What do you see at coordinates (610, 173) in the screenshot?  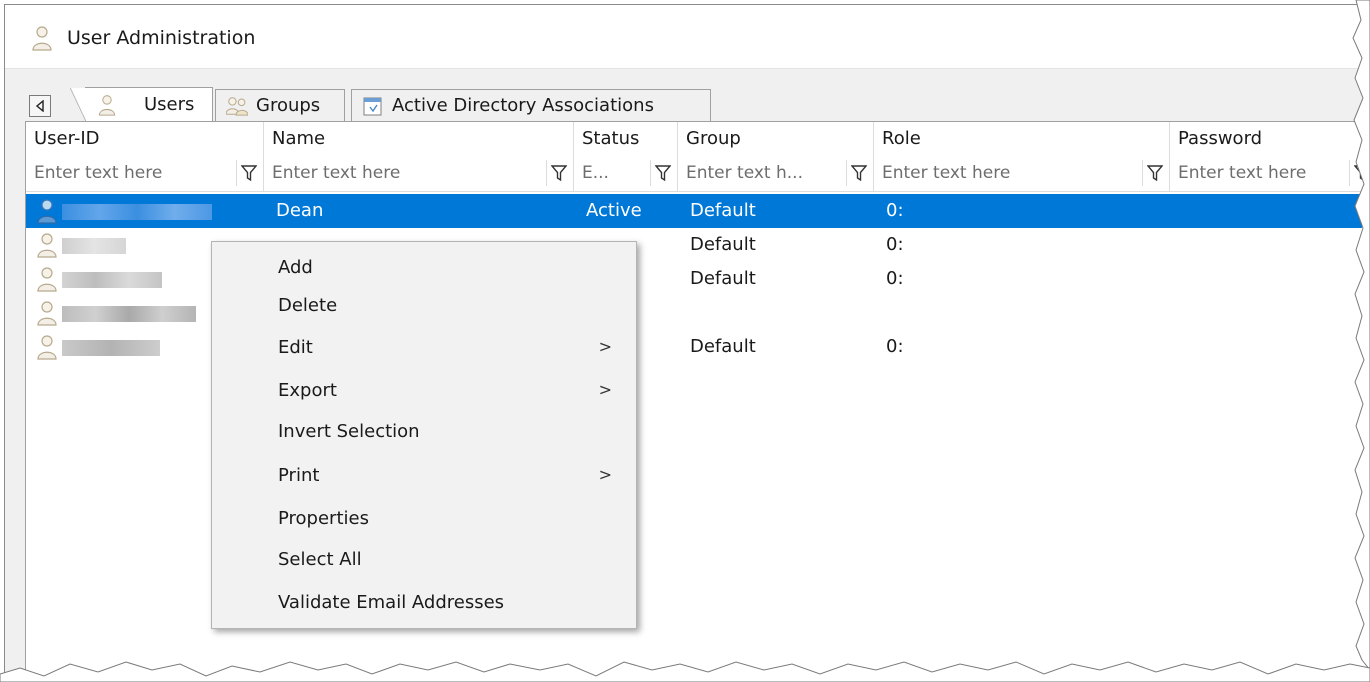 I see `filter-input-status` at bounding box center [610, 173].